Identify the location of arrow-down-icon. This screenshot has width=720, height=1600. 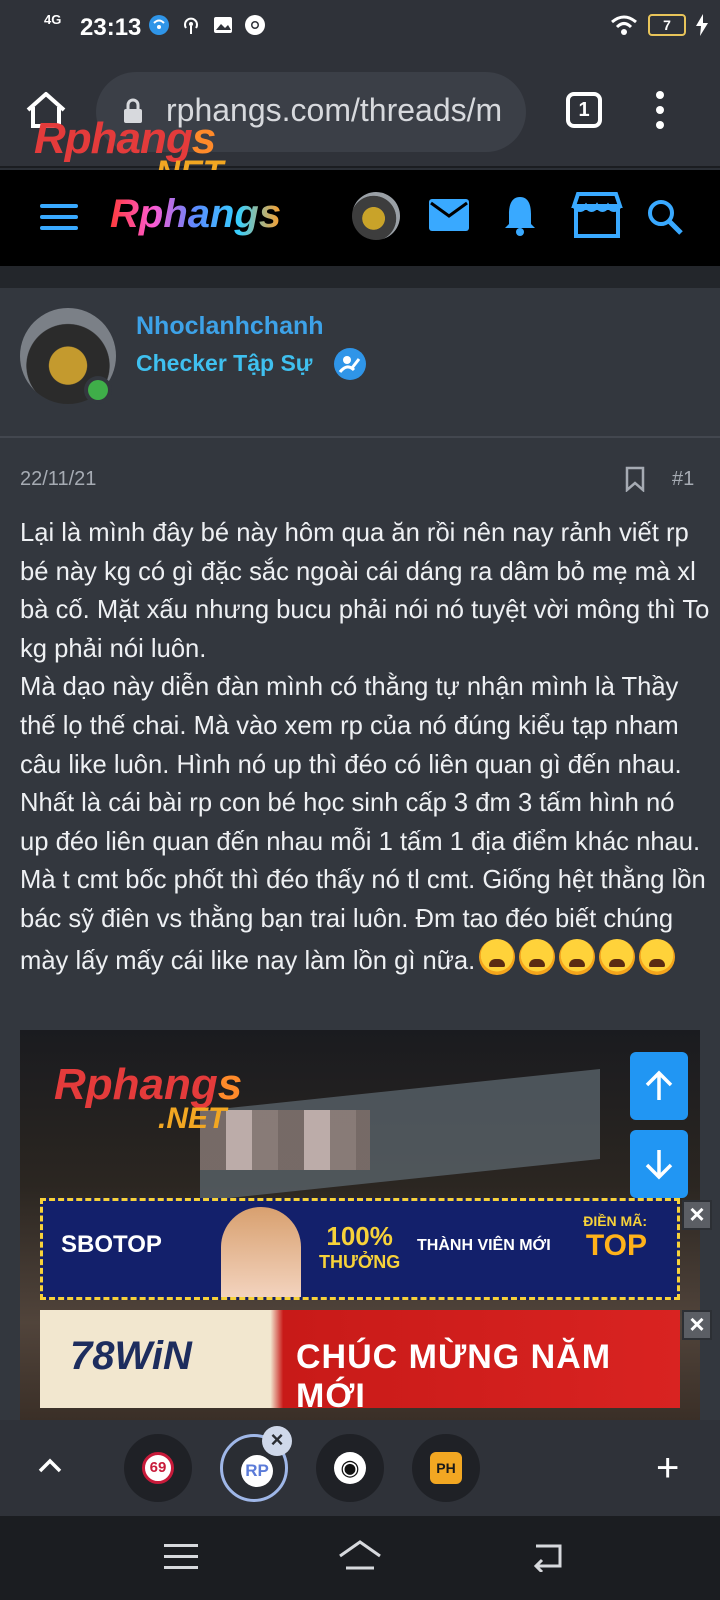
(659, 1165).